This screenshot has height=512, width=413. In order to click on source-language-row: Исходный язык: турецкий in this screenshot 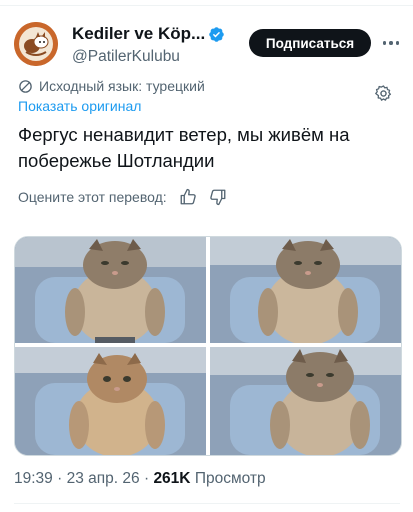, I will do `click(111, 86)`.